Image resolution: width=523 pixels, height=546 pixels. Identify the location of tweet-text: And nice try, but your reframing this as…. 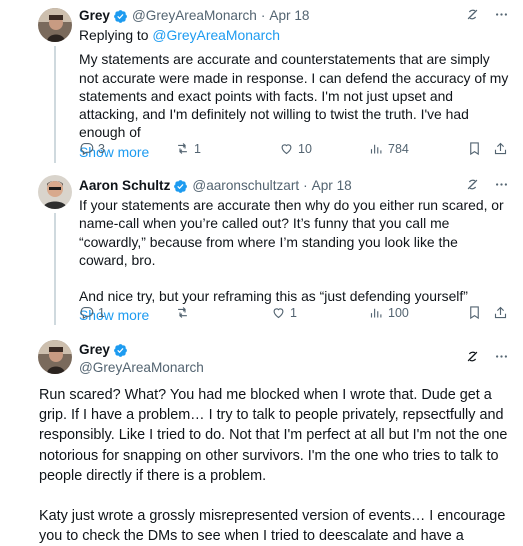
(273, 296).